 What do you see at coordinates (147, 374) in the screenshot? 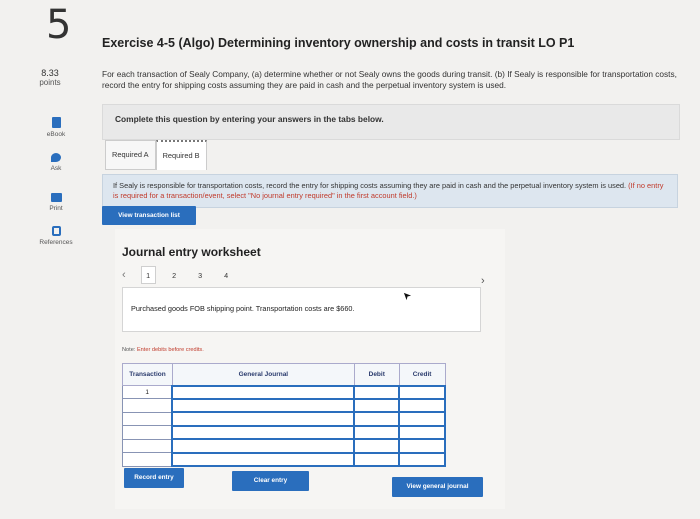
I see `column-header-transaction: Transaction` at bounding box center [147, 374].